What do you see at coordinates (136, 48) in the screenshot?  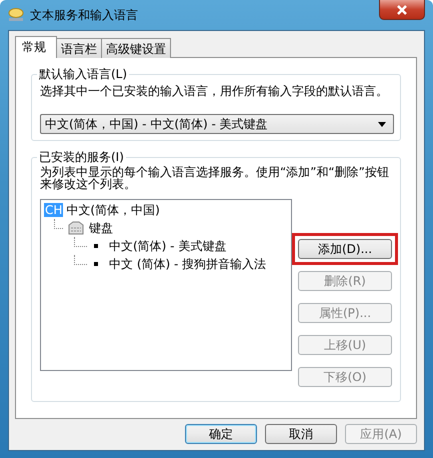 I see `tab: 高级键设置` at bounding box center [136, 48].